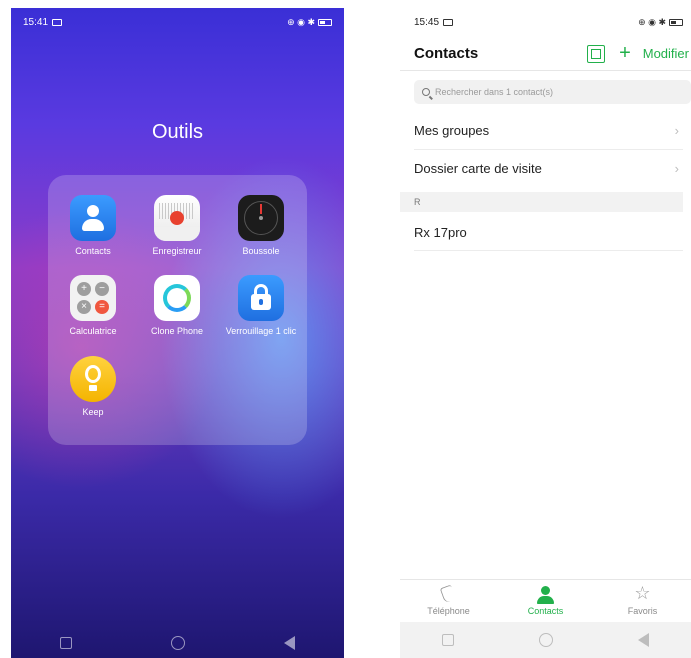 The image size is (691, 658). I want to click on app-label: Verrouillage 1 clic, so click(261, 331).